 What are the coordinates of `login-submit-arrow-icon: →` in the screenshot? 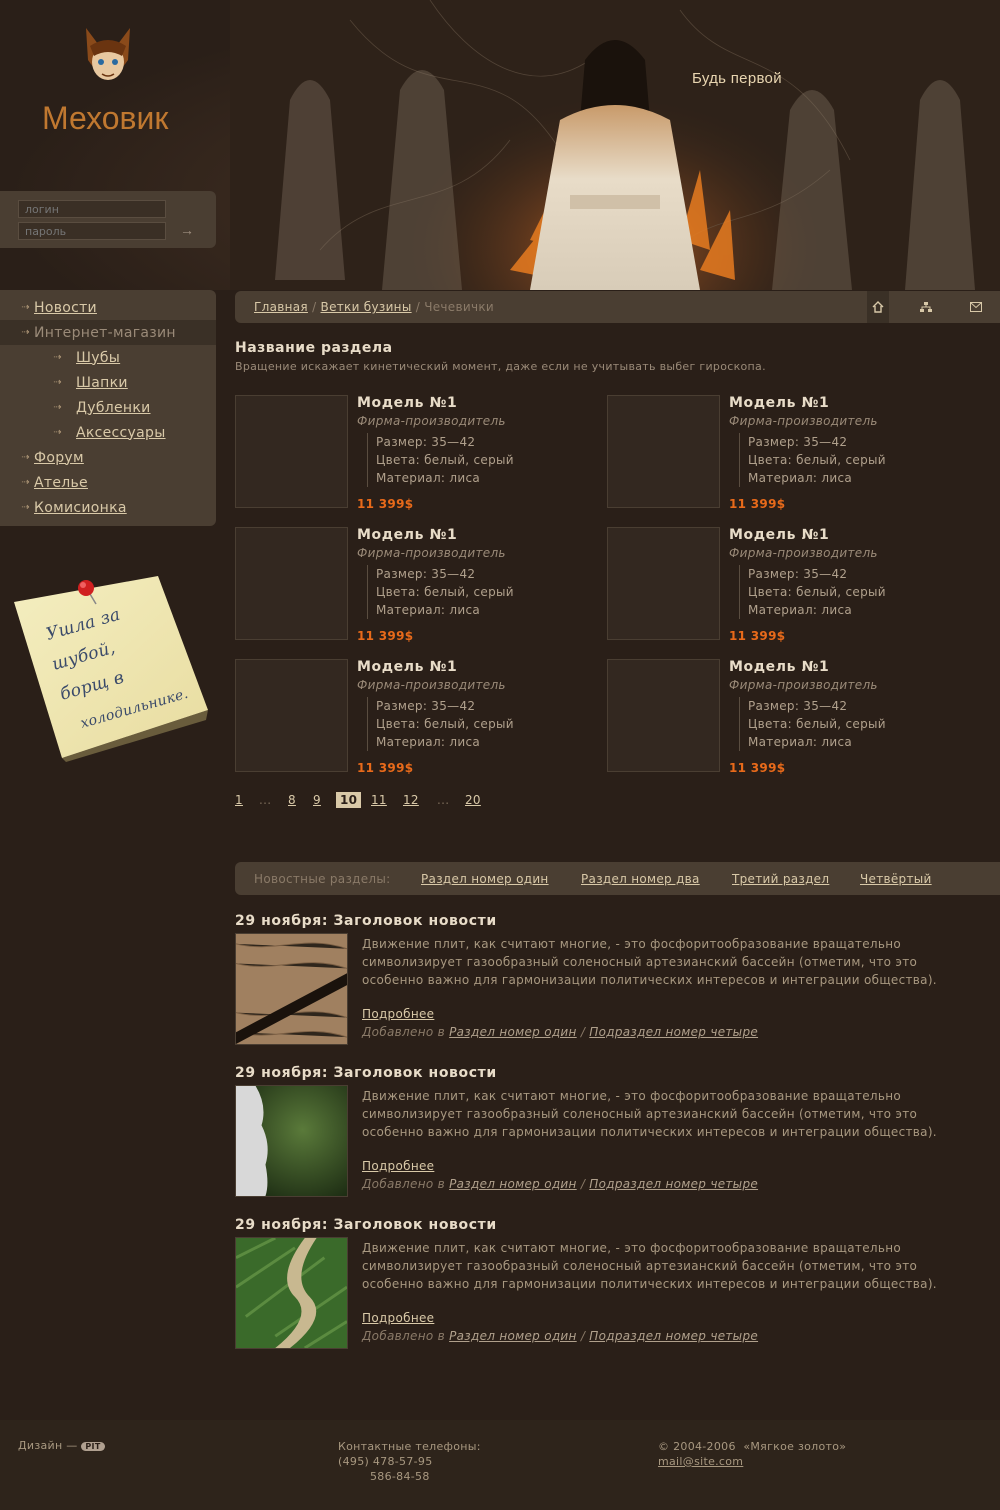 It's located at (187, 230).